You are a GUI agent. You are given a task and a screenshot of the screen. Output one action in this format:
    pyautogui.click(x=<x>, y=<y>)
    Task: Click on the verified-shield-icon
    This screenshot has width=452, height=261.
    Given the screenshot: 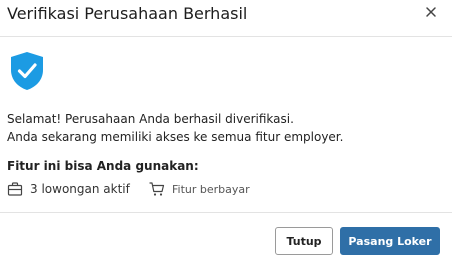 What is the action you would take?
    pyautogui.click(x=27, y=71)
    